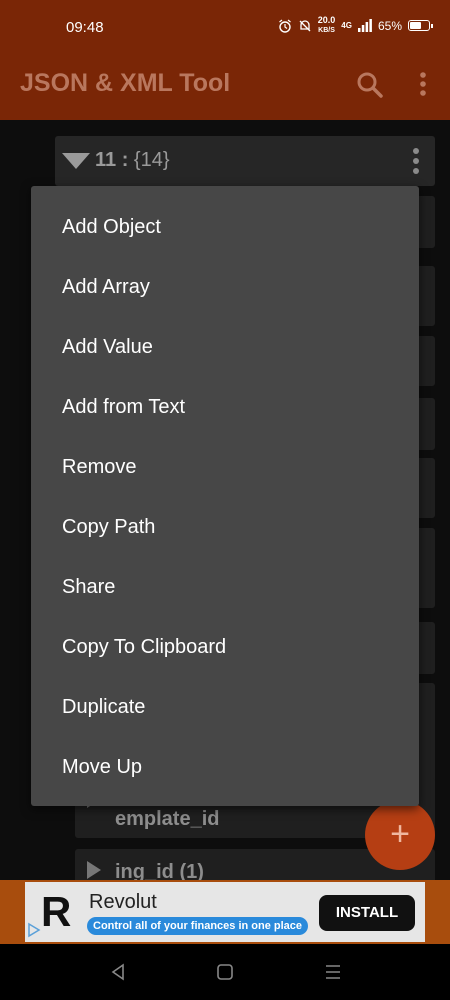 The width and height of the screenshot is (450, 1000). Describe the element at coordinates (76, 161) in the screenshot. I see `collapse-down-icon` at that location.